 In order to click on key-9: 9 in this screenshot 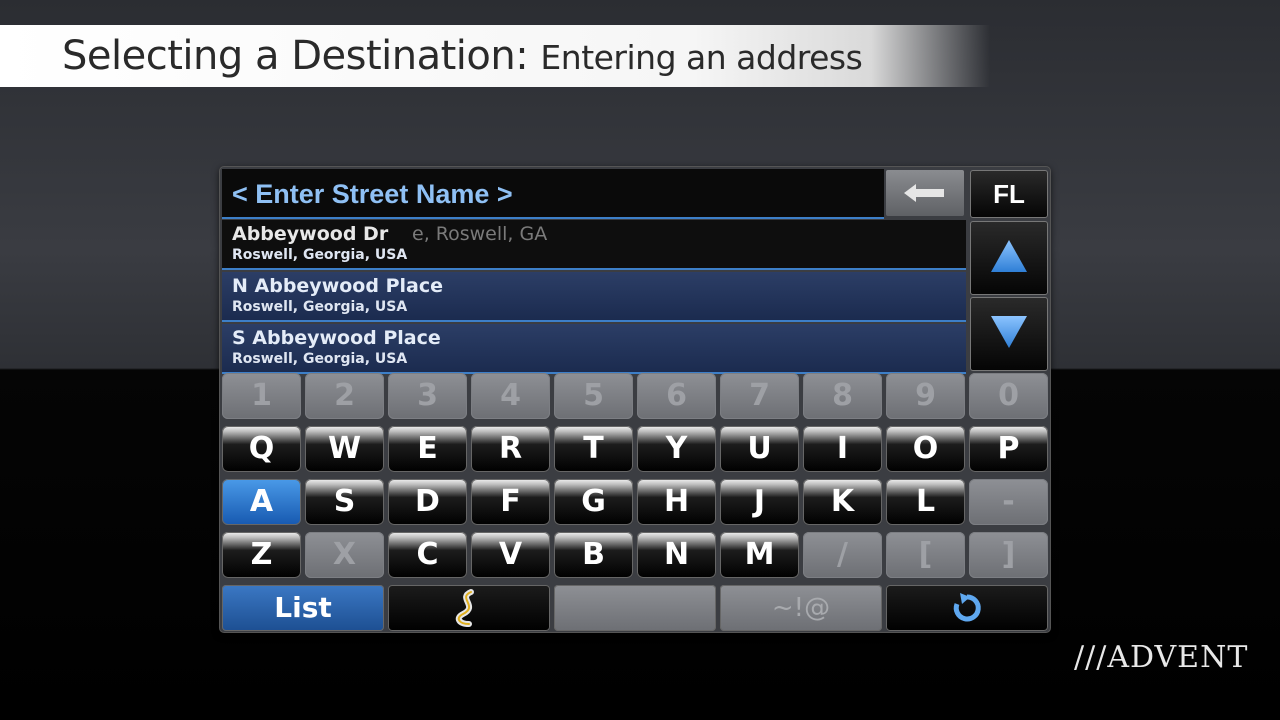, I will do `click(925, 396)`.